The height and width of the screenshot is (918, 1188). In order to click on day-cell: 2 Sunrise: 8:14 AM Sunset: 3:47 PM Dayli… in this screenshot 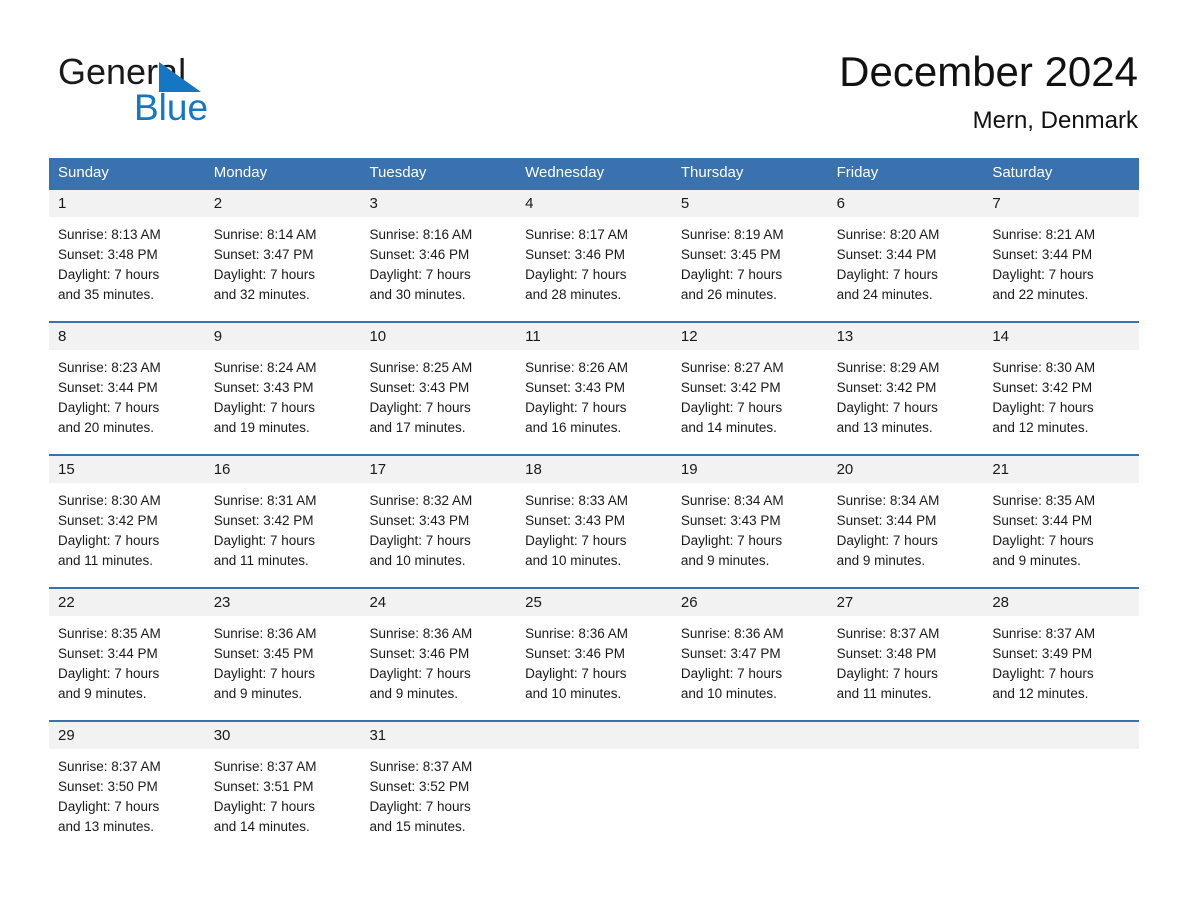, I will do `click(282, 255)`.